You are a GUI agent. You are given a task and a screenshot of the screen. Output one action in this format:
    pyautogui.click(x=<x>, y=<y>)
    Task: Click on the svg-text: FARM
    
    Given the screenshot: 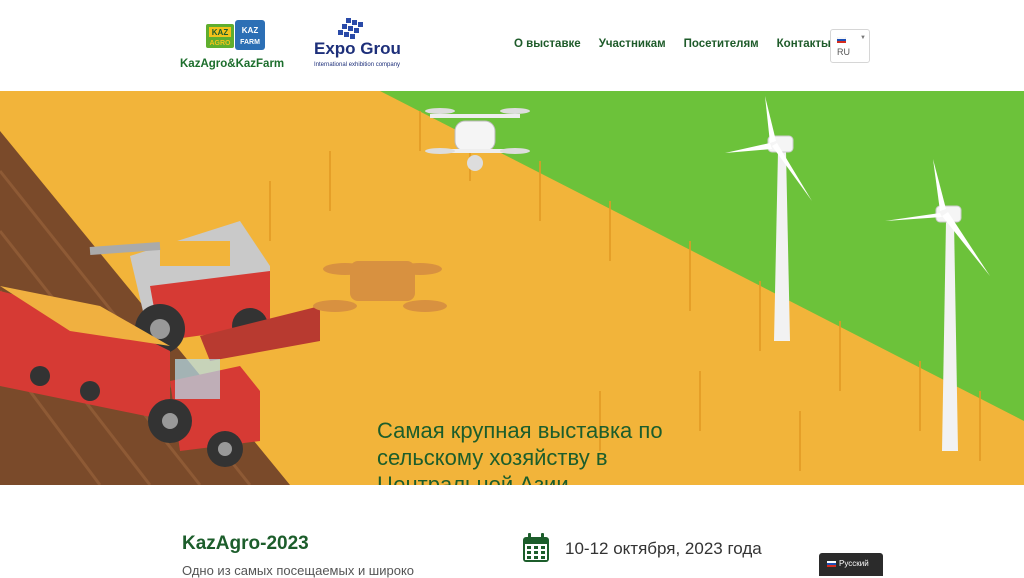 What is the action you would take?
    pyautogui.click(x=250, y=42)
    